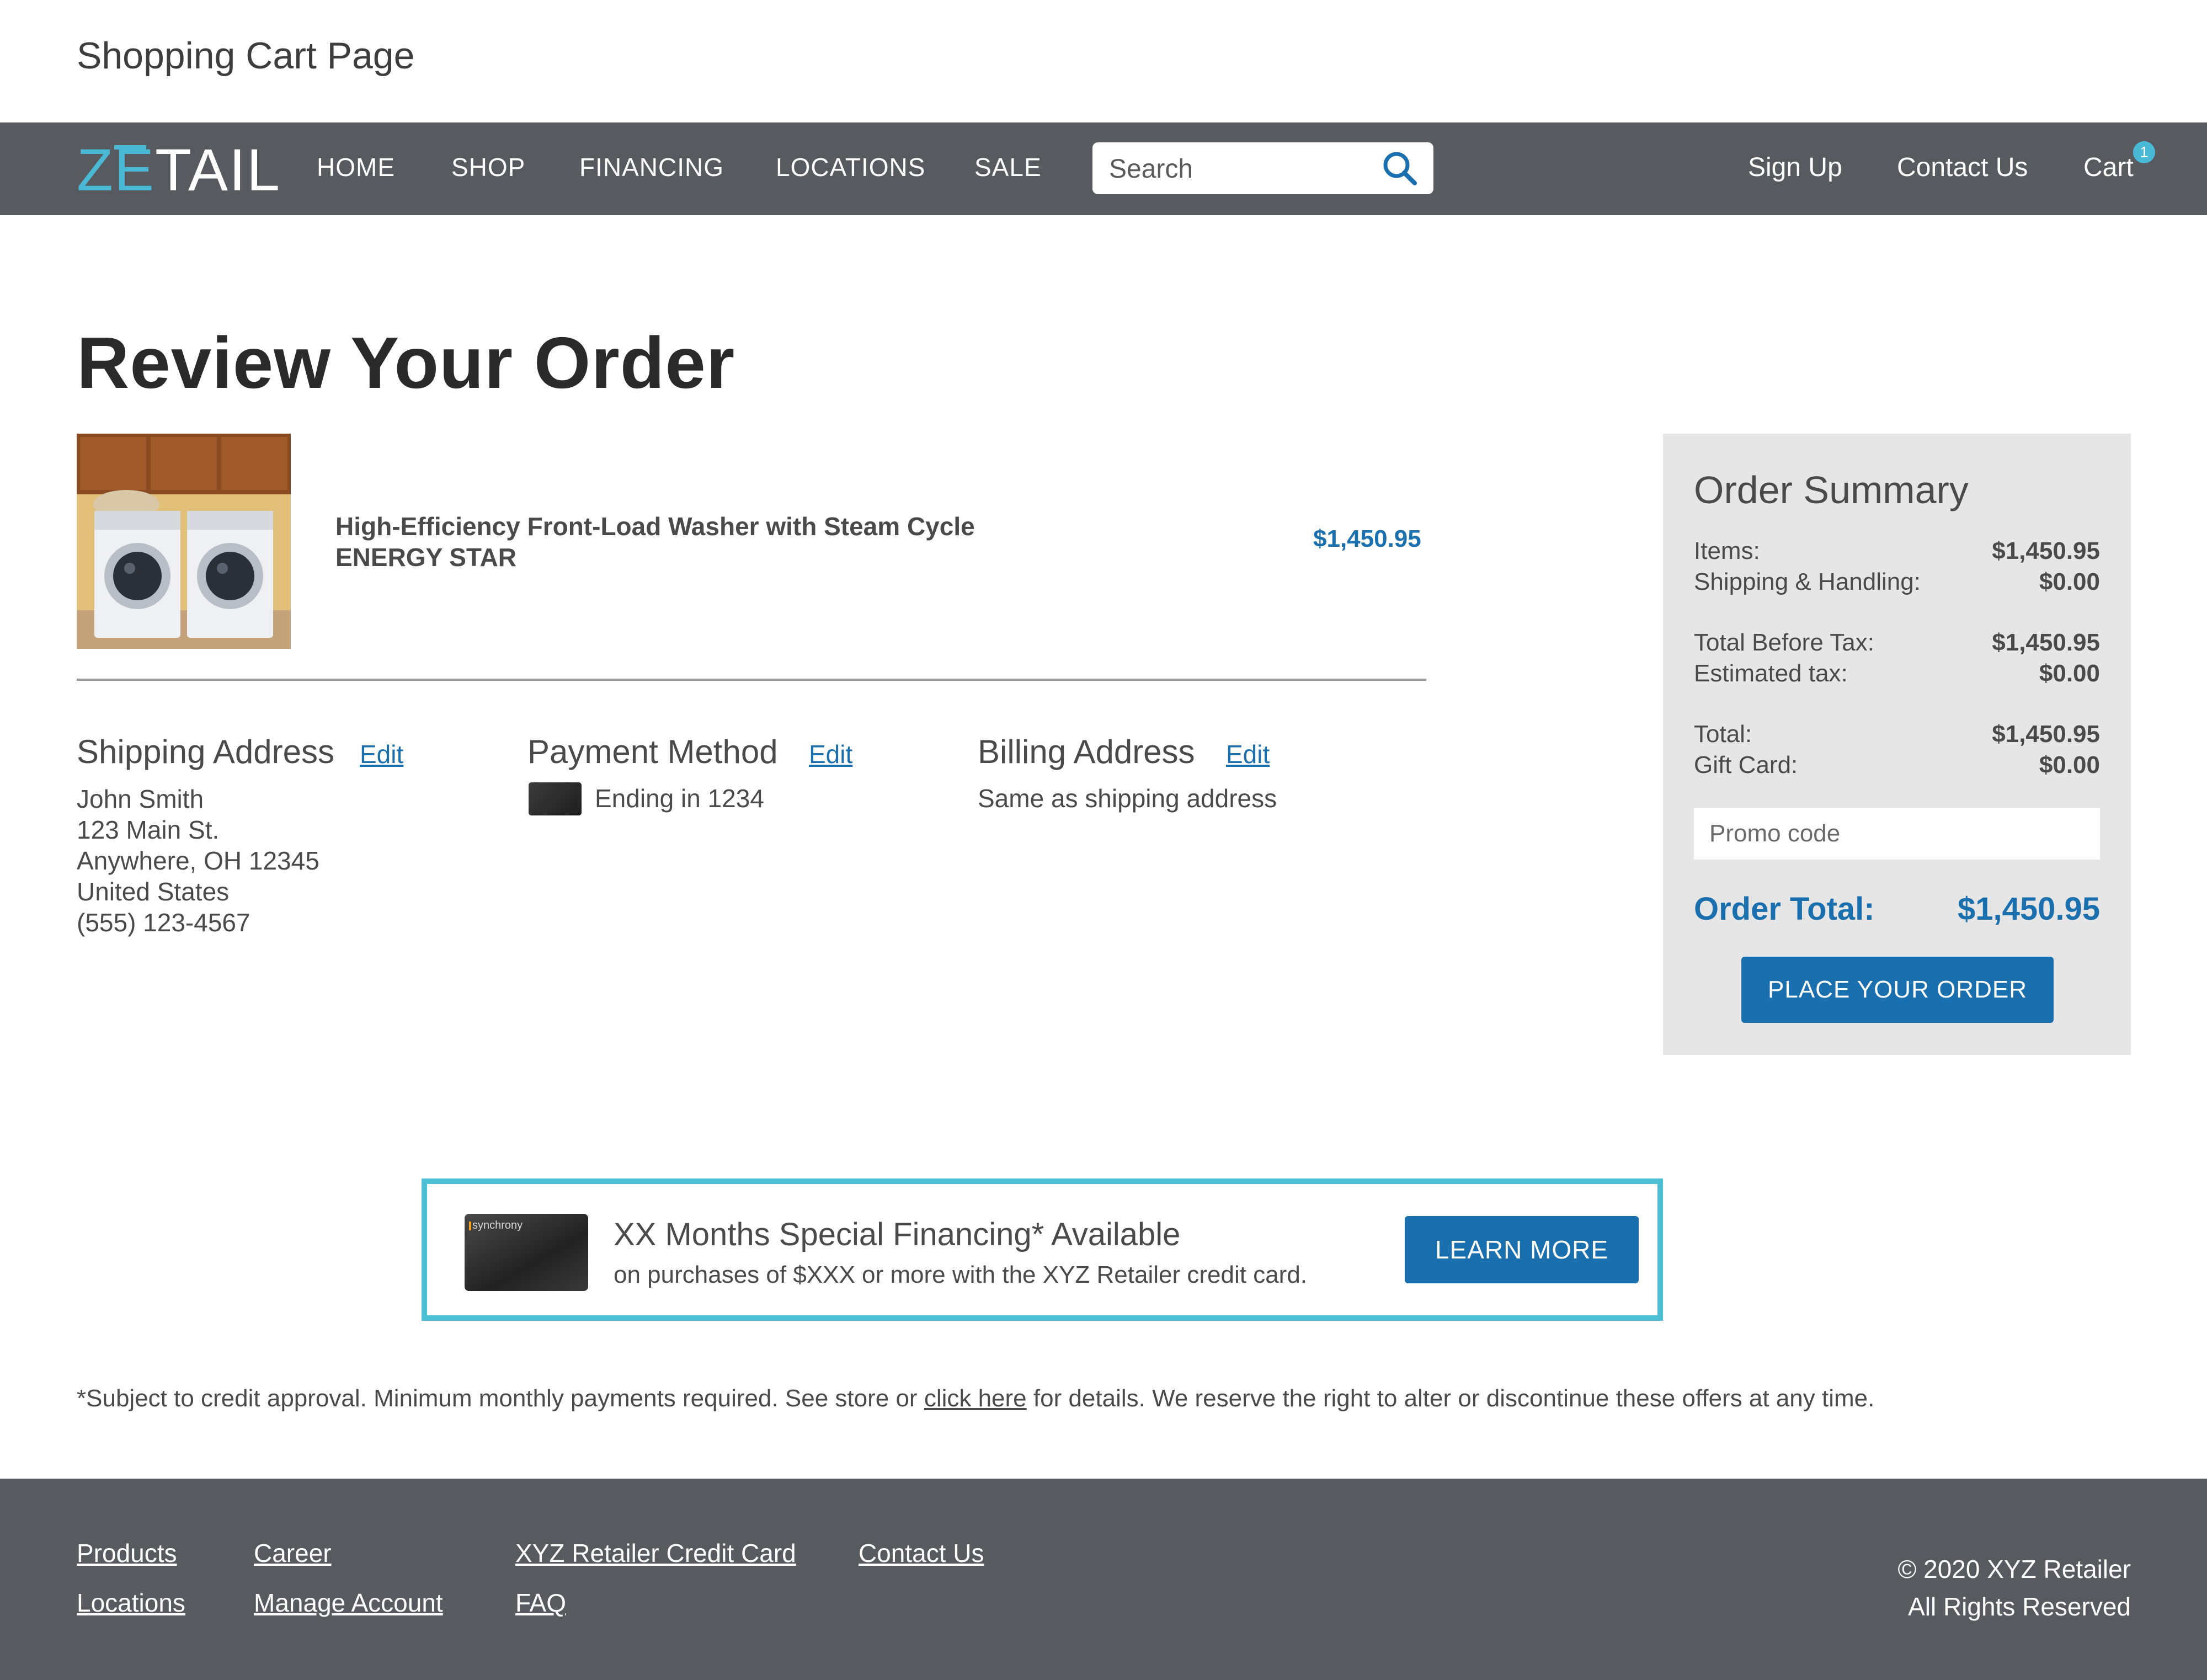 Image resolution: width=2207 pixels, height=1680 pixels. I want to click on click-here-link: click here, so click(975, 1398).